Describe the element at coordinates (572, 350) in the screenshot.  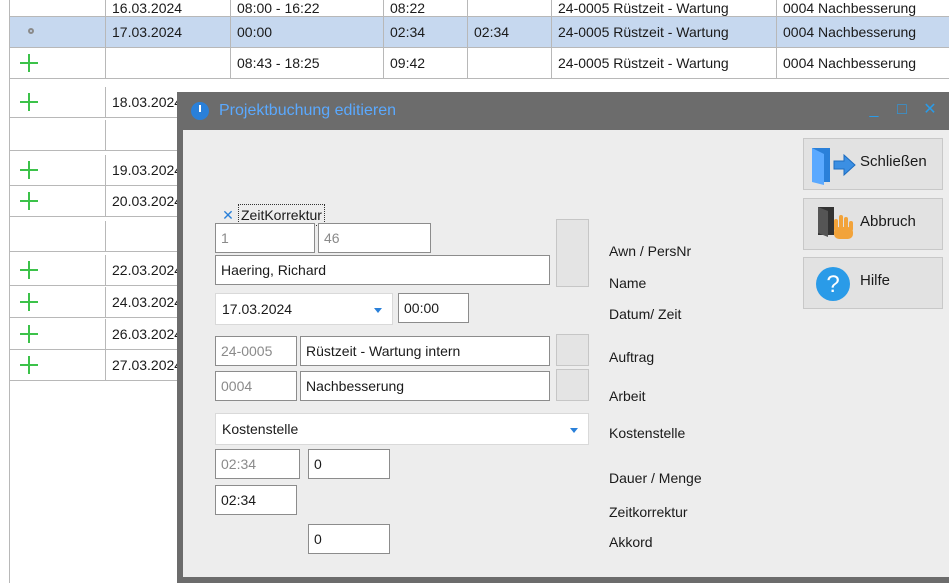
I see `auftrag-lookup-button` at that location.